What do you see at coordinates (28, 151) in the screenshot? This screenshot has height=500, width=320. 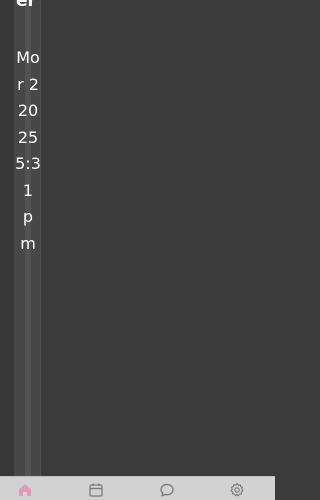 I see `column-timestamp: Mo r 2 20 25 5:3 1 p m` at bounding box center [28, 151].